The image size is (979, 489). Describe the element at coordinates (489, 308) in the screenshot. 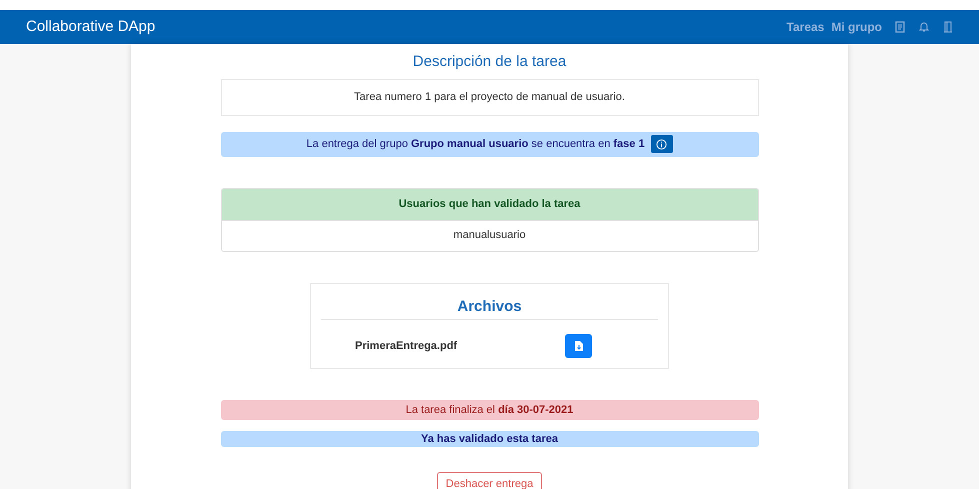

I see `files-title: Archivos` at that location.